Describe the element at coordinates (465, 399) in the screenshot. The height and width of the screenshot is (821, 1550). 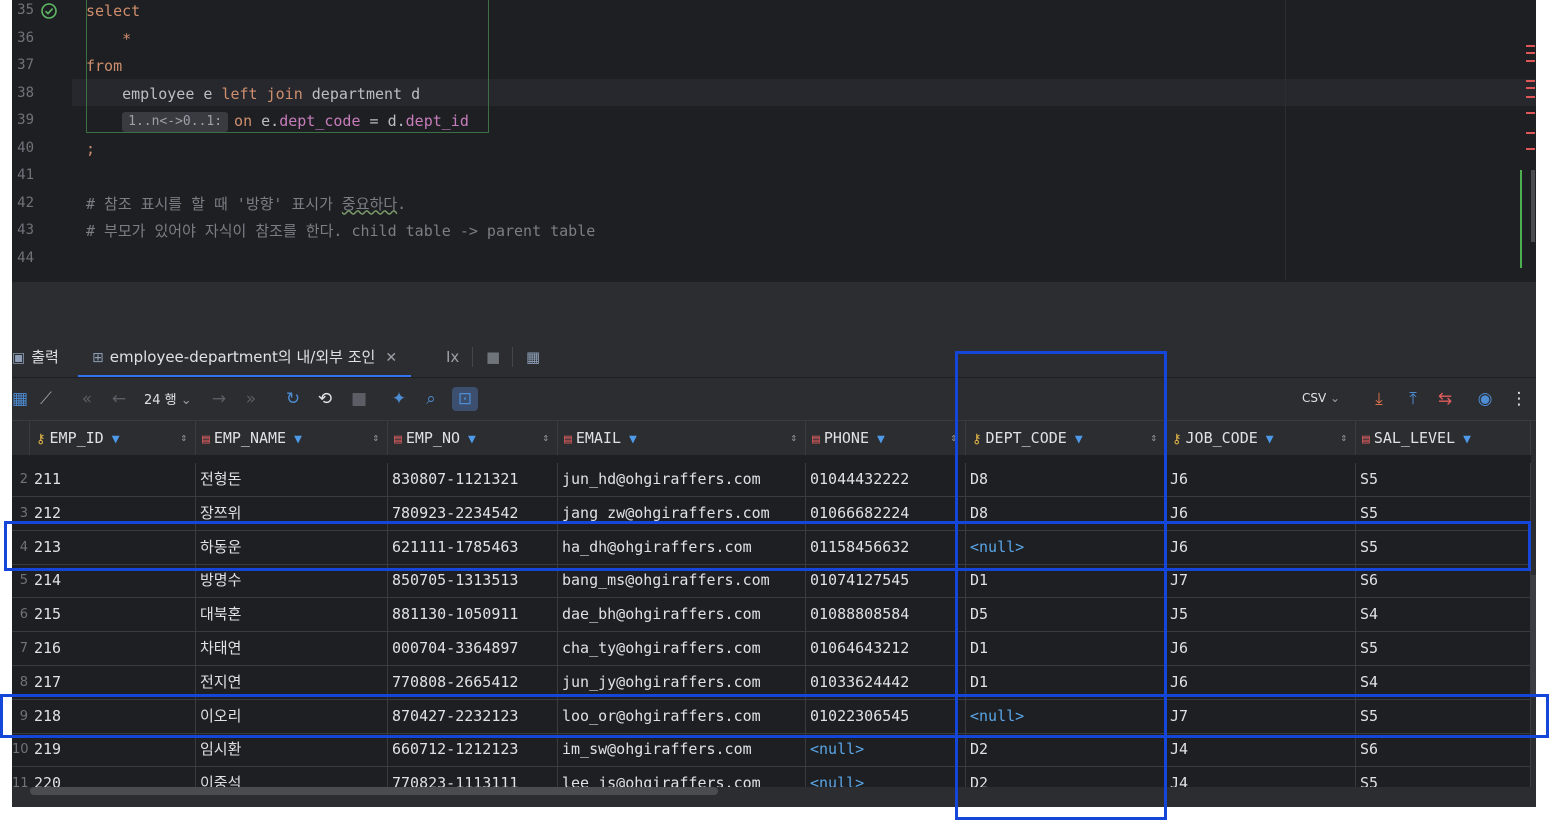
I see `filter-panel-icon: ⊡` at that location.